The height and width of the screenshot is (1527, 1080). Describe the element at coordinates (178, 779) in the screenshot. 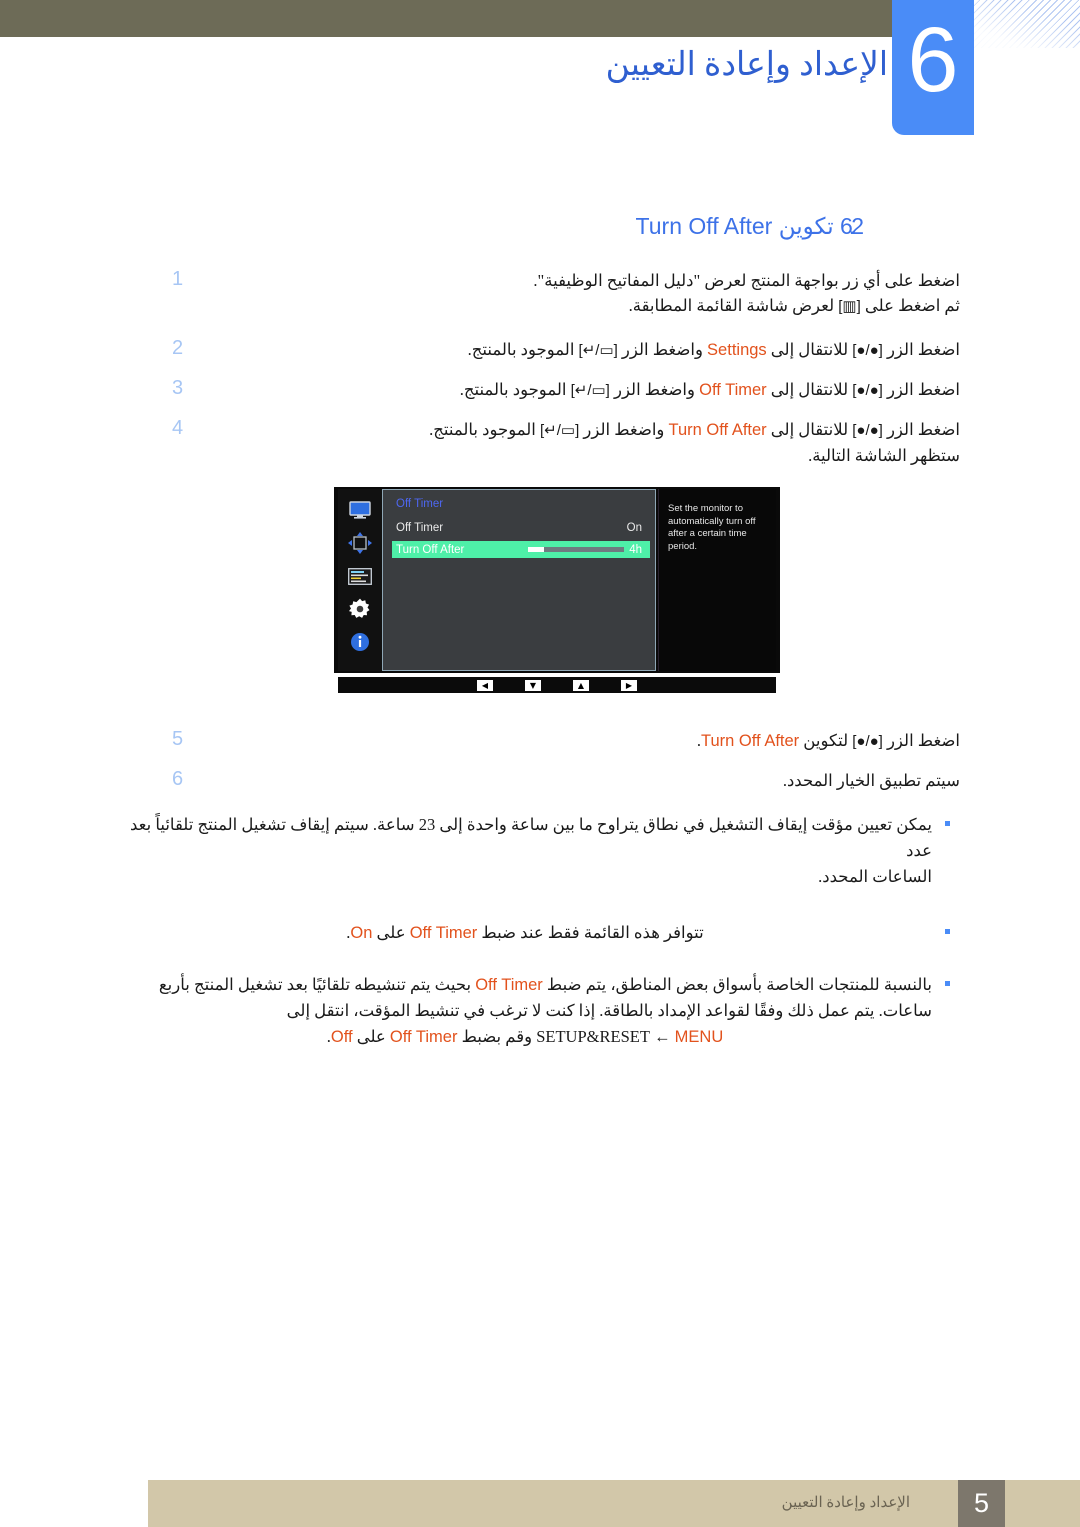

I see `step-number: 6` at that location.